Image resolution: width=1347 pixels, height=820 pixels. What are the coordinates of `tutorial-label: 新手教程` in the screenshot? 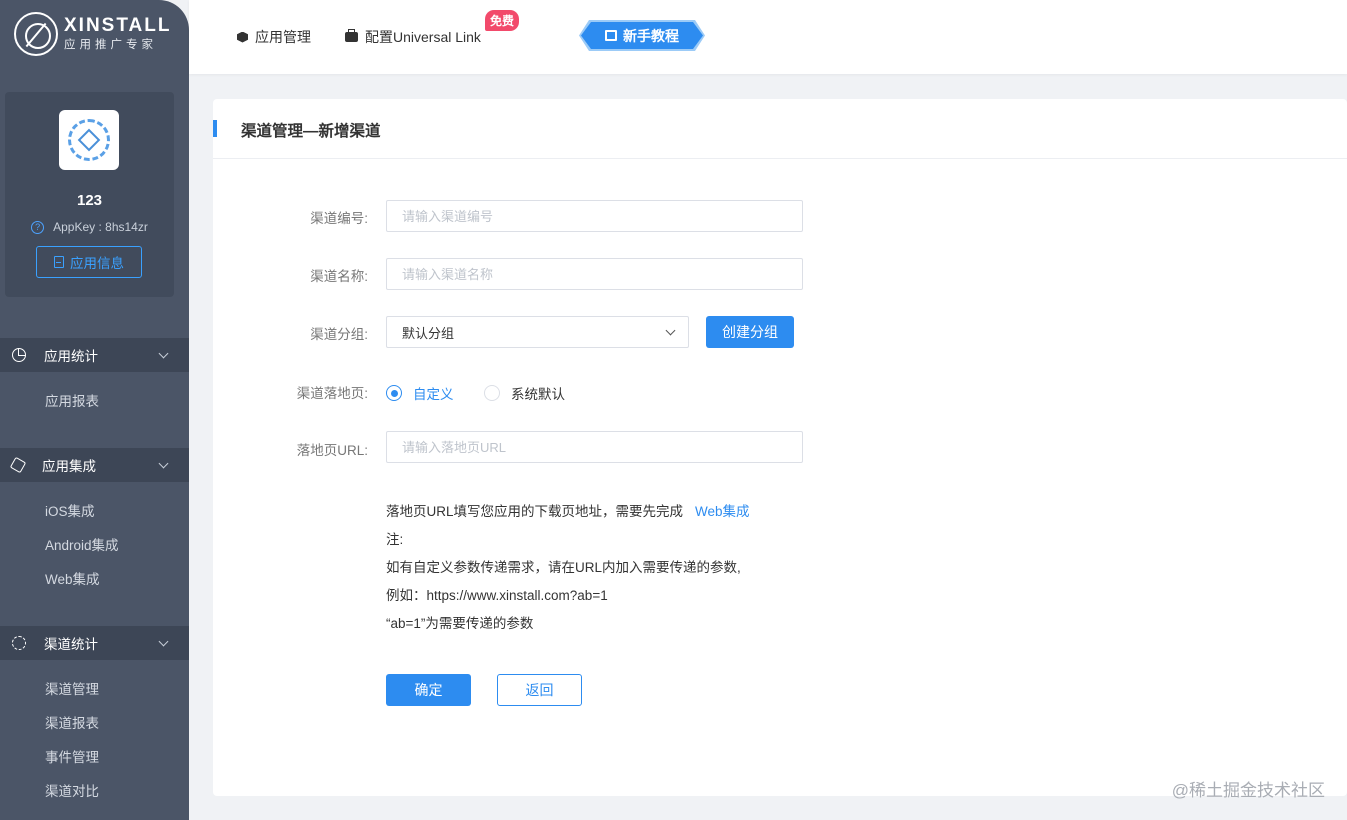 It's located at (651, 35).